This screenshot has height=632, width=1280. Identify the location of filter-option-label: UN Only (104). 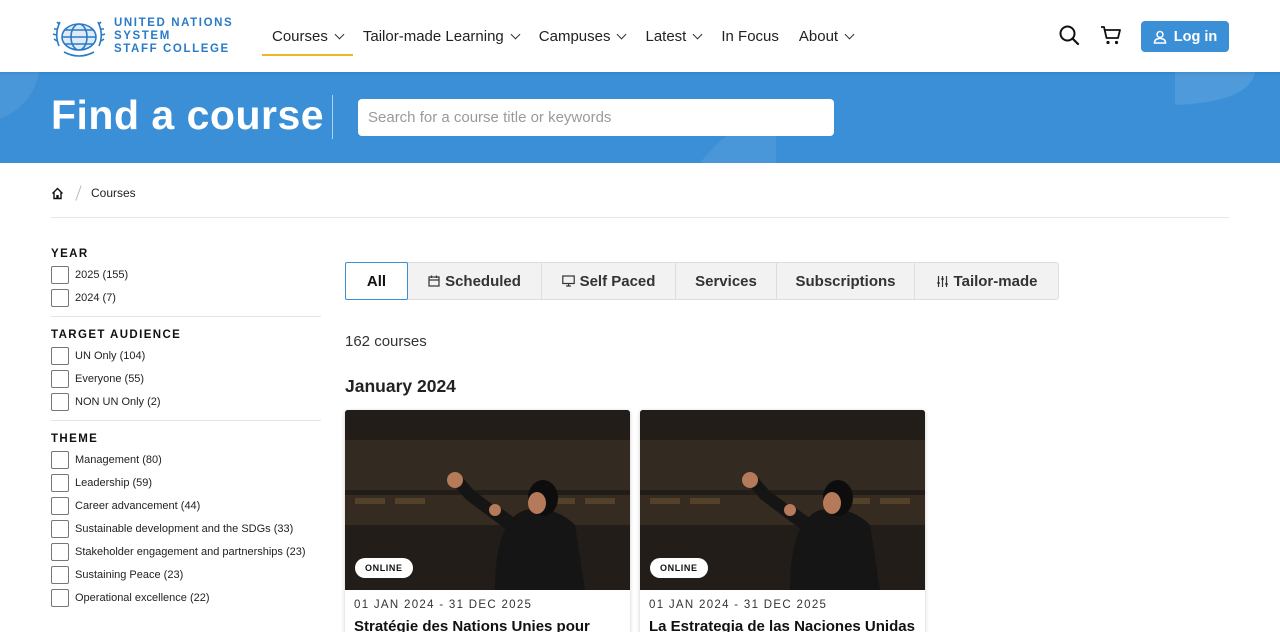
(110, 356).